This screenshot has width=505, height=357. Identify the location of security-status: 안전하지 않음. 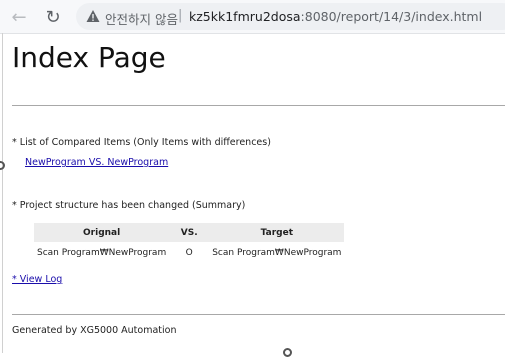
(141, 18).